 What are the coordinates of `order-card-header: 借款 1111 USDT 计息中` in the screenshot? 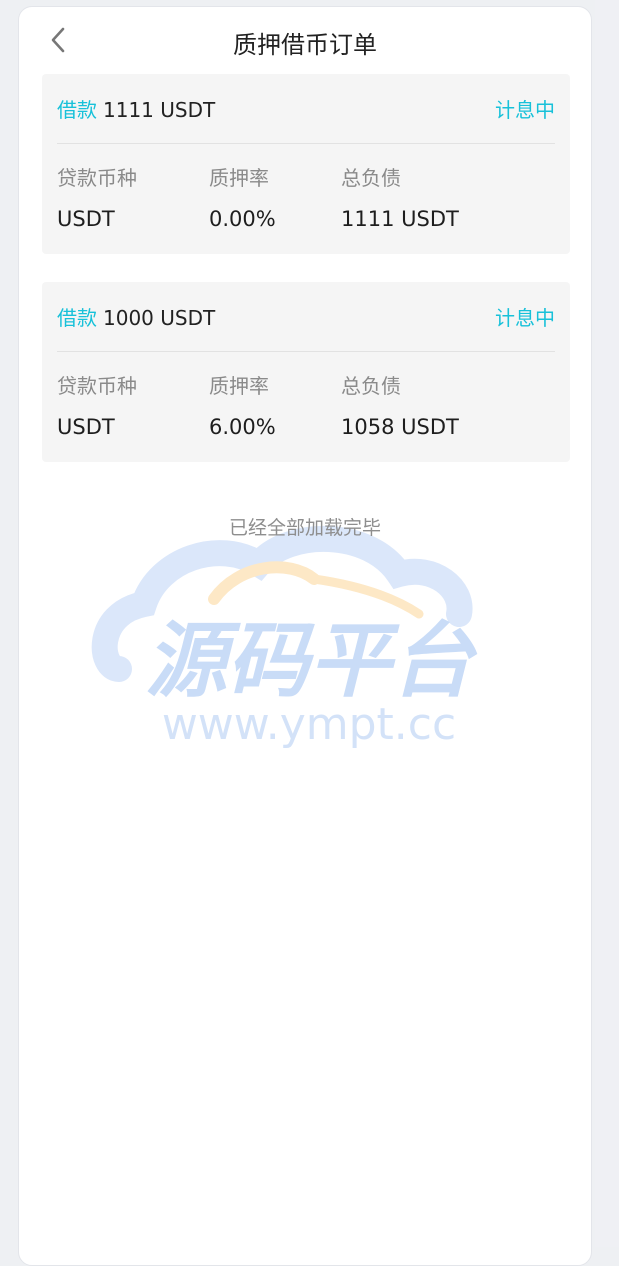 It's located at (306, 109).